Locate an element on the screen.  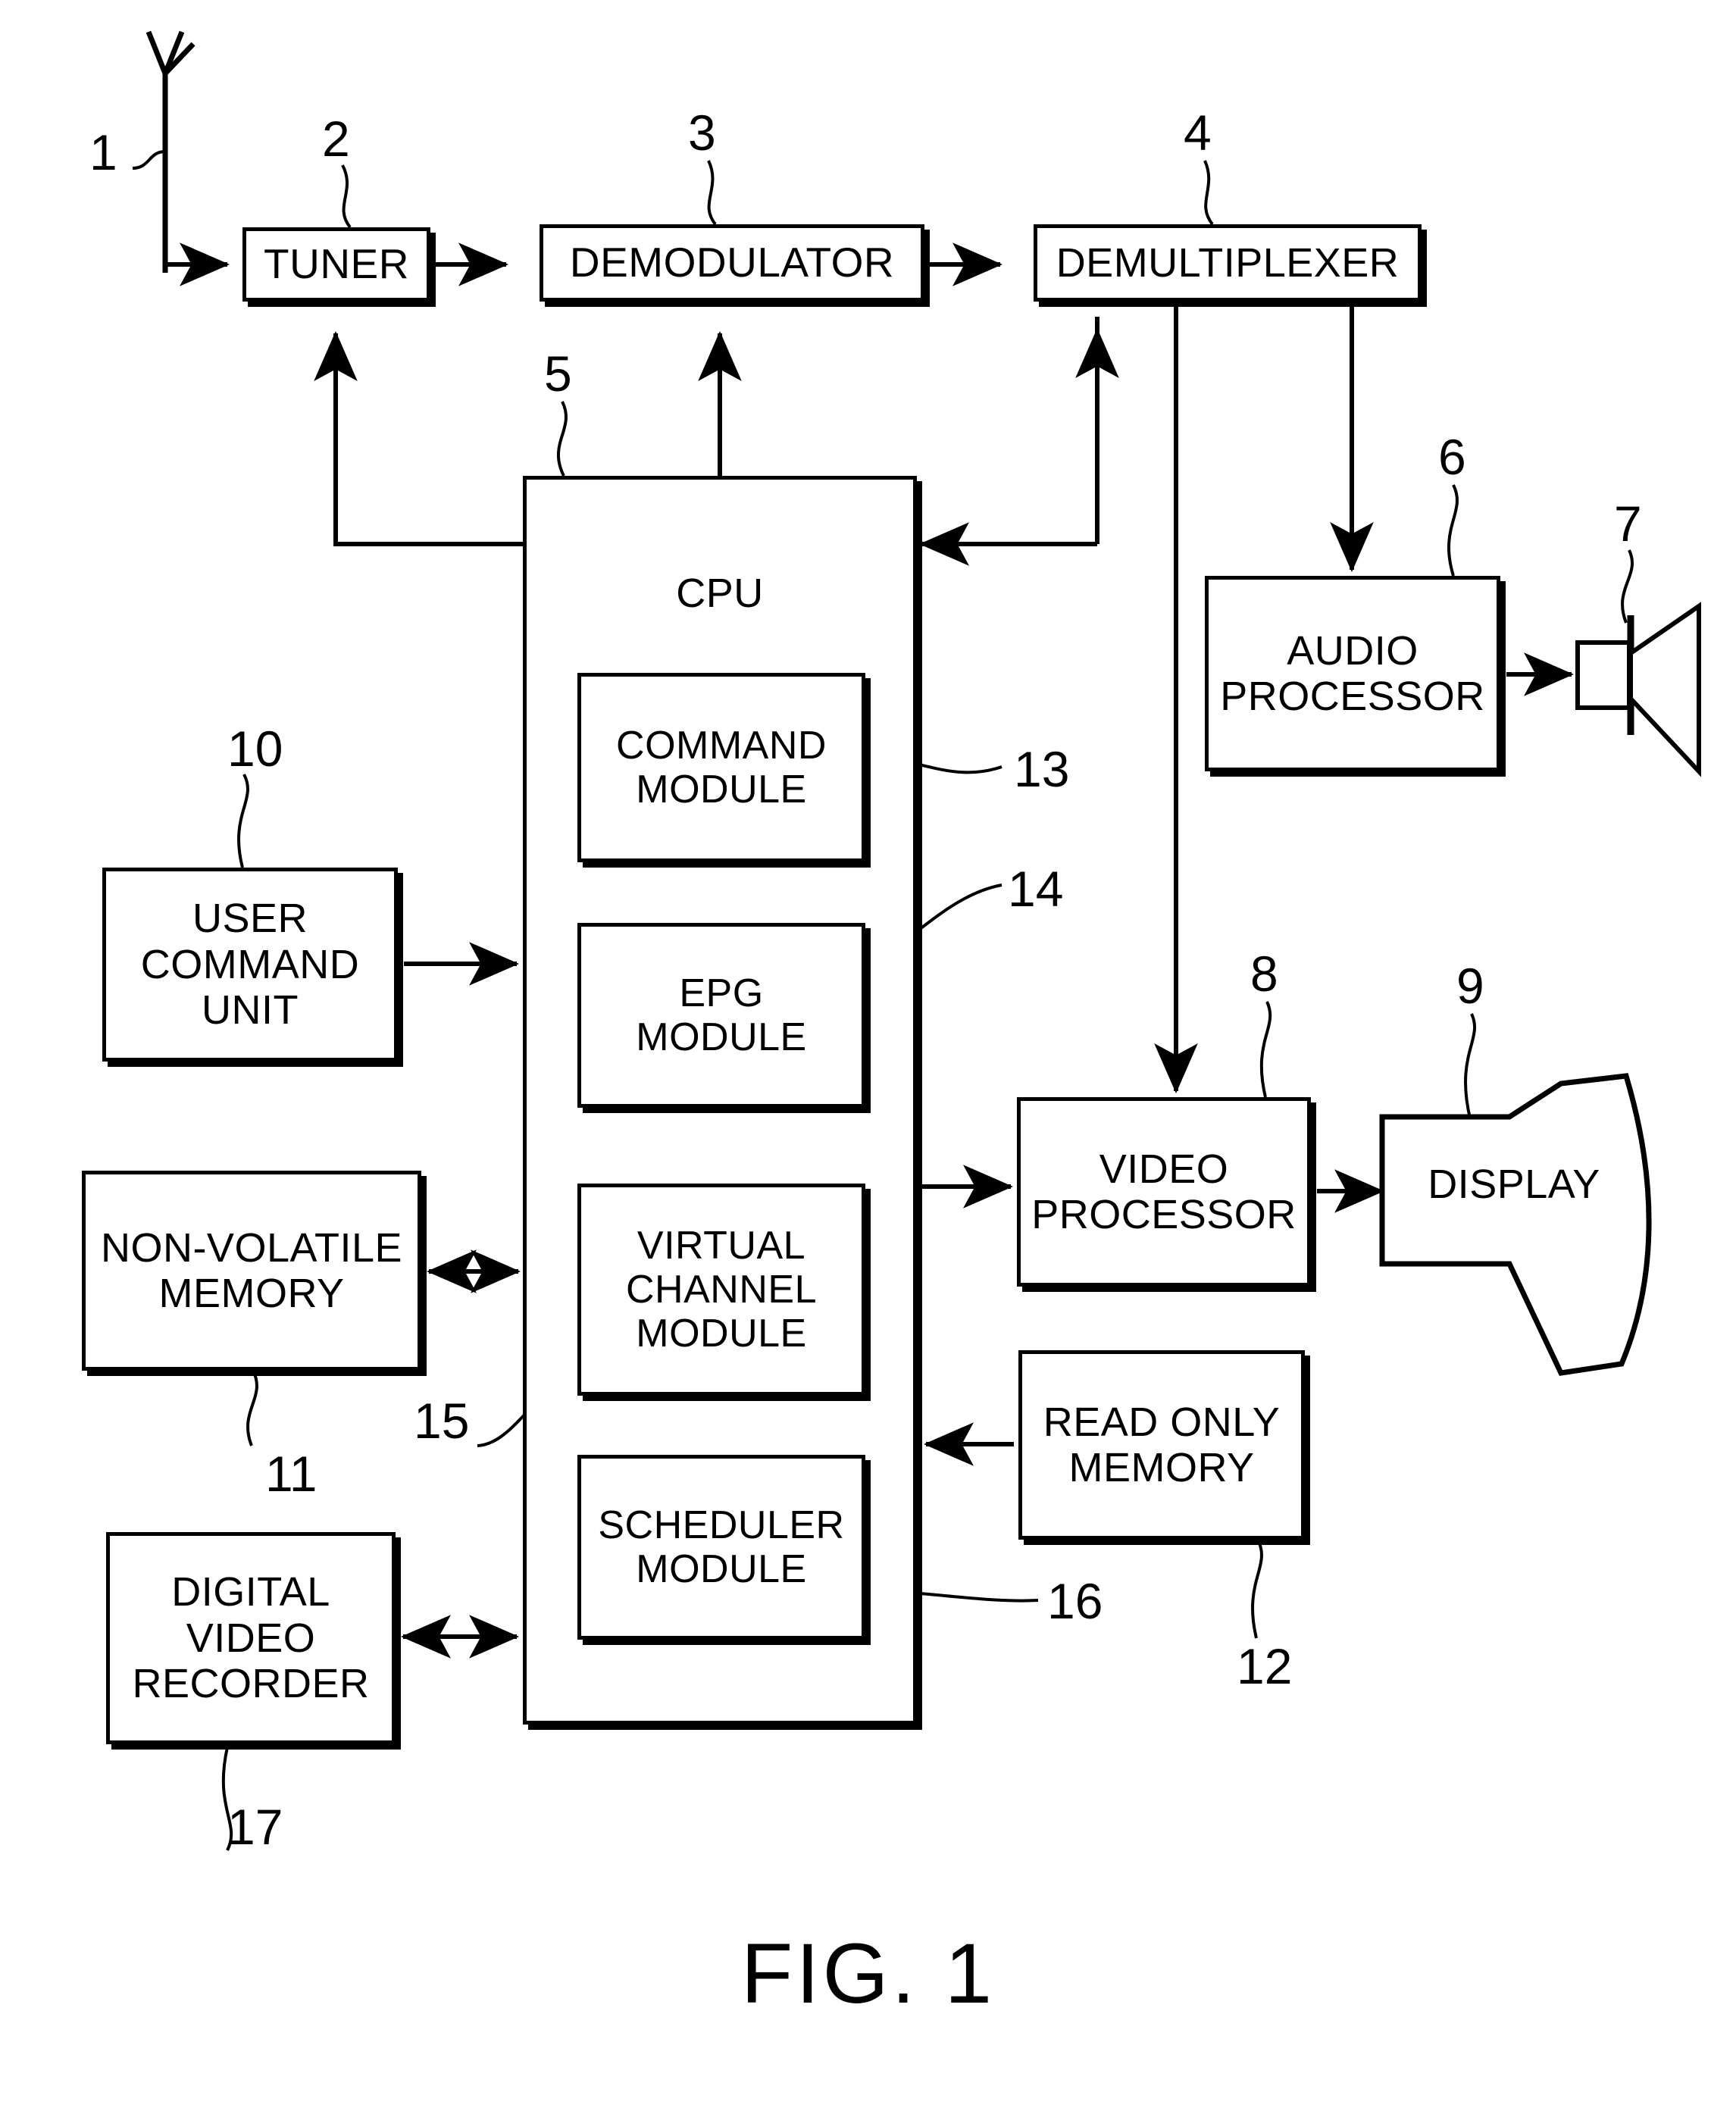
ref-numeral-9: 9 is located at coordinates (1470, 986).